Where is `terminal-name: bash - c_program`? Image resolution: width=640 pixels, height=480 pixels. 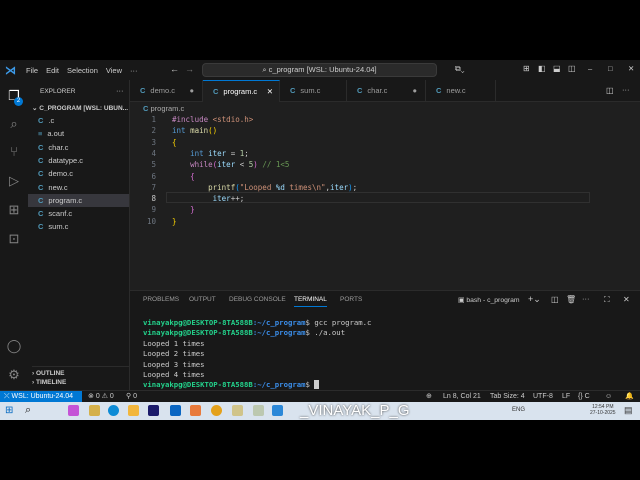
terminal-name: bash - c_program is located at coordinates (493, 300).